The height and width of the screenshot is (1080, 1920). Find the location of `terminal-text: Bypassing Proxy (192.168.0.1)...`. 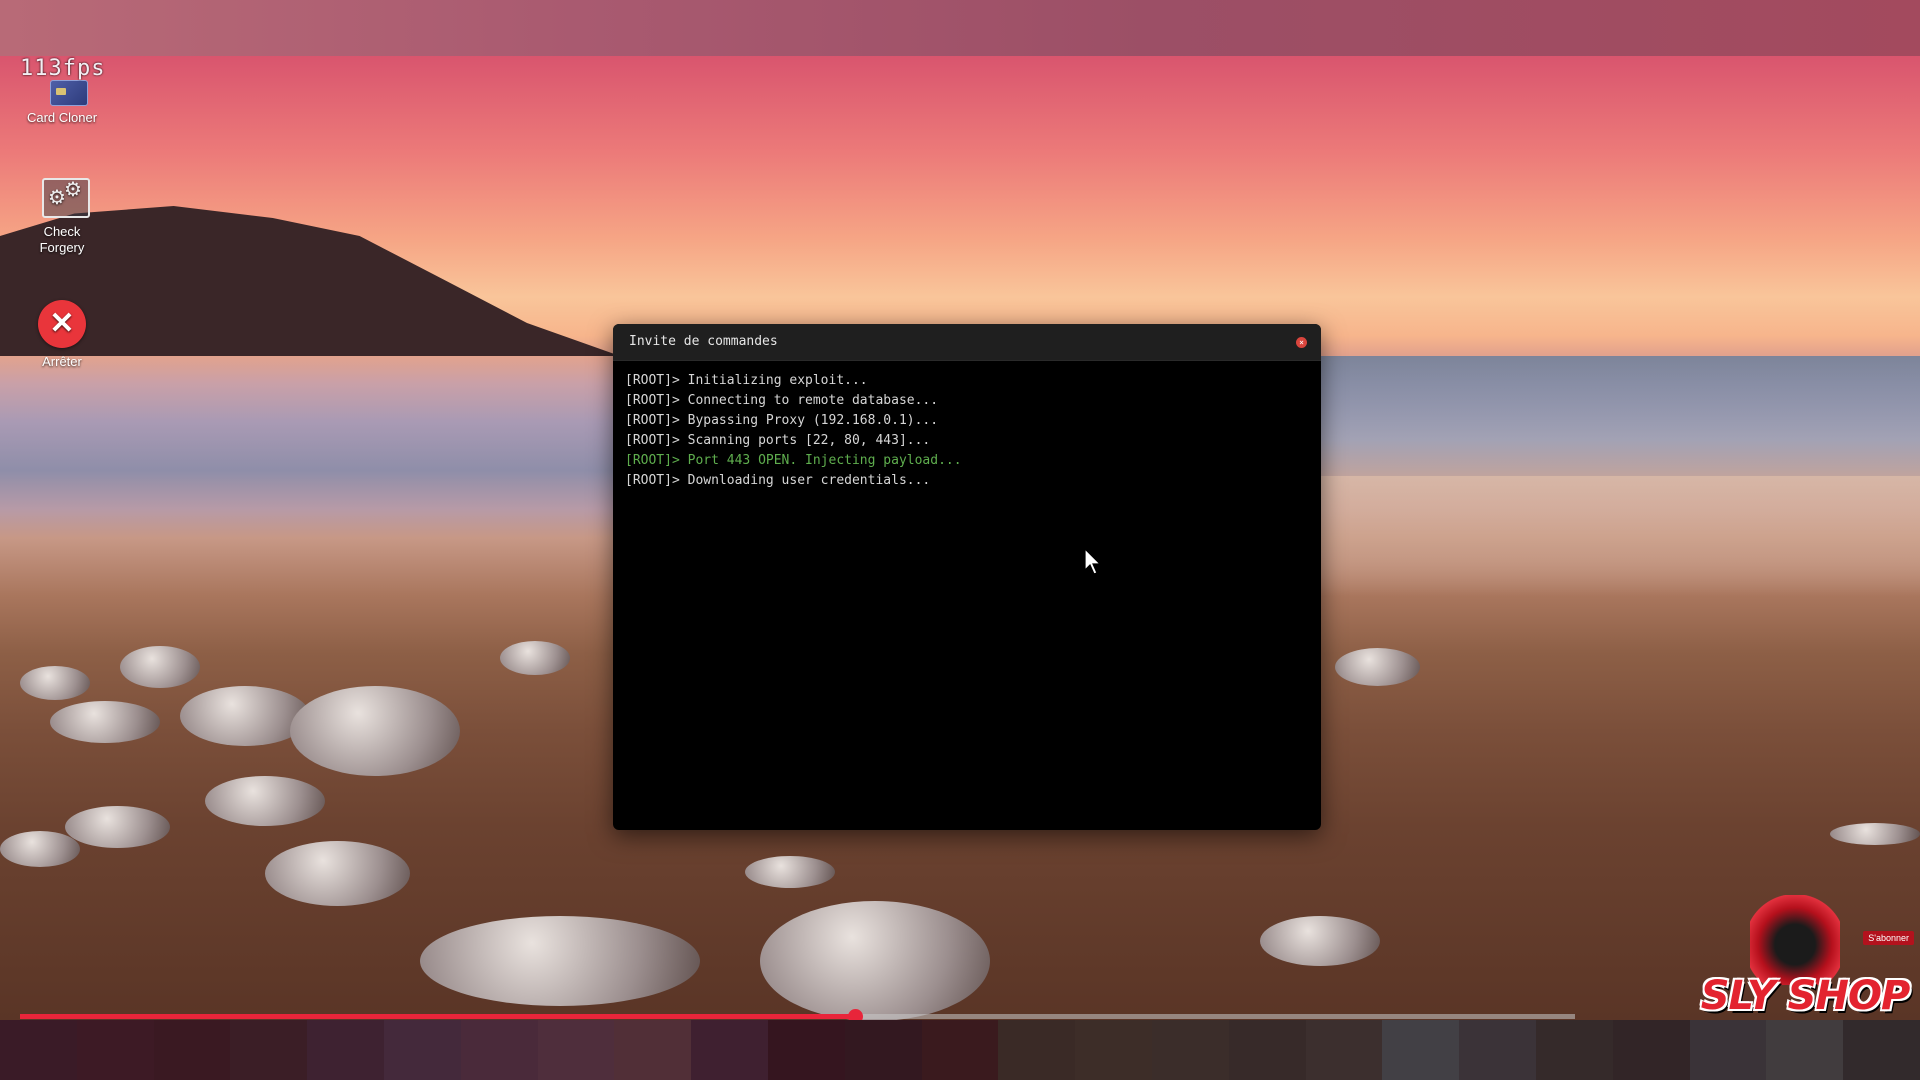

terminal-text: Bypassing Proxy (192.168.0.1)... is located at coordinates (813, 420).